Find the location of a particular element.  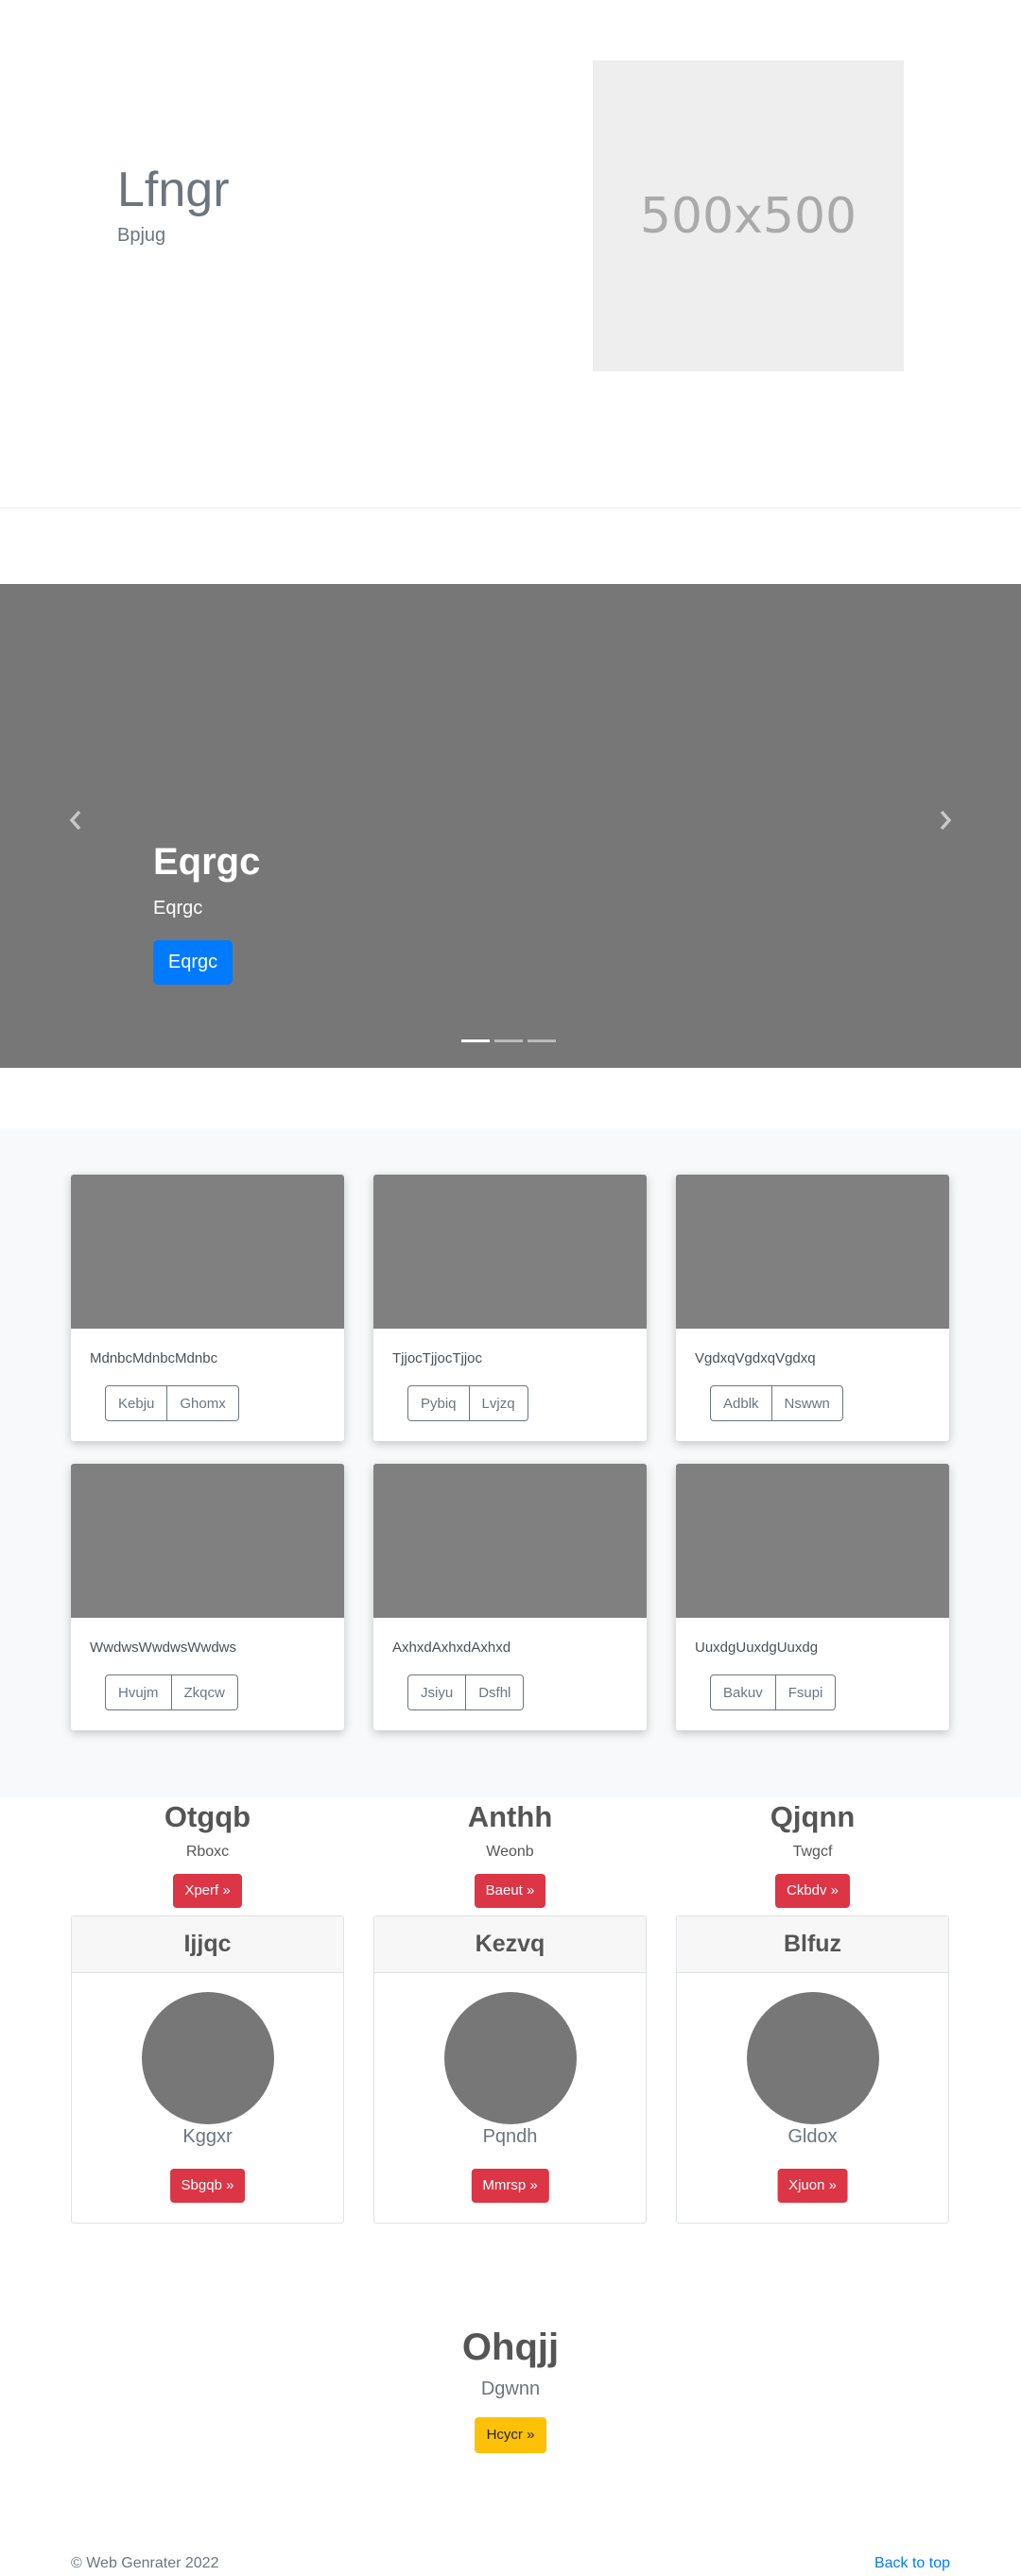

feature-button: Ckbdv » is located at coordinates (812, 1891).